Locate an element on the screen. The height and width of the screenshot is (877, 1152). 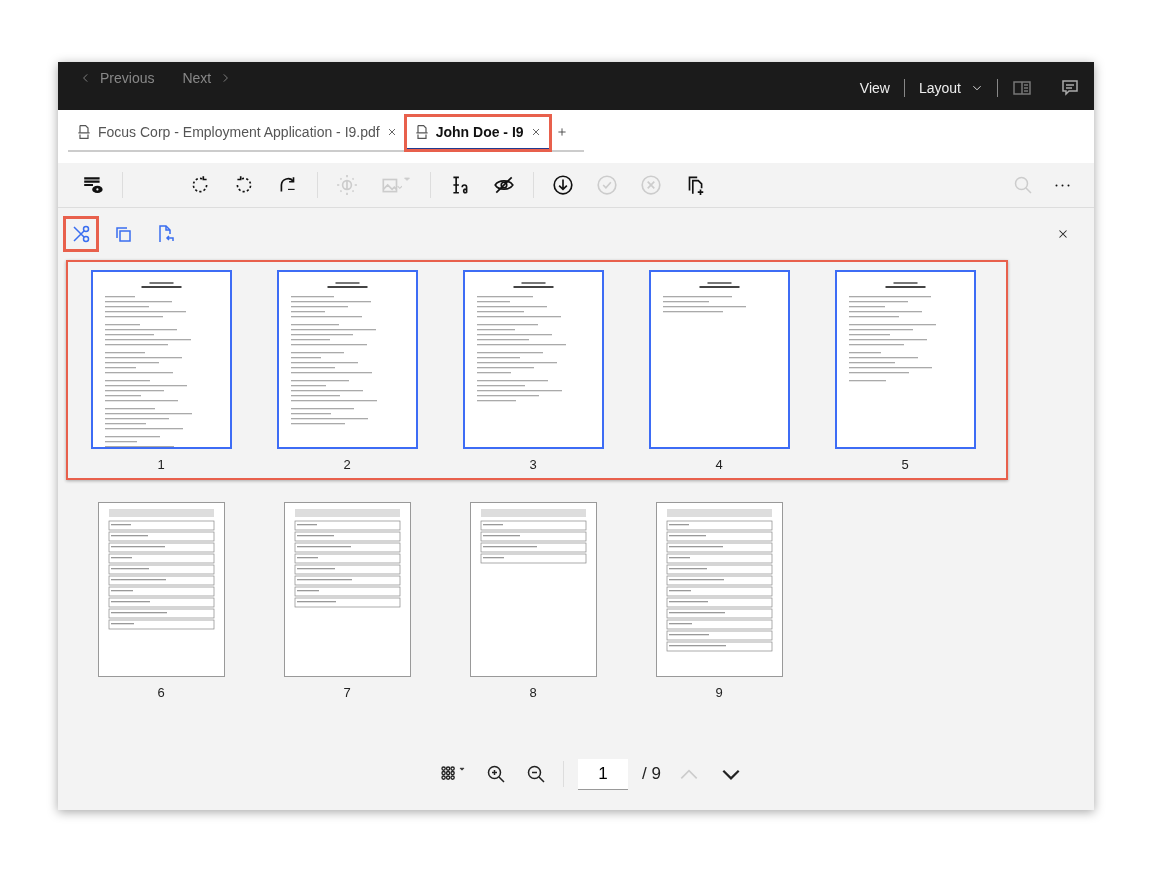
checkmark-icon is located at coordinates (607, 185).